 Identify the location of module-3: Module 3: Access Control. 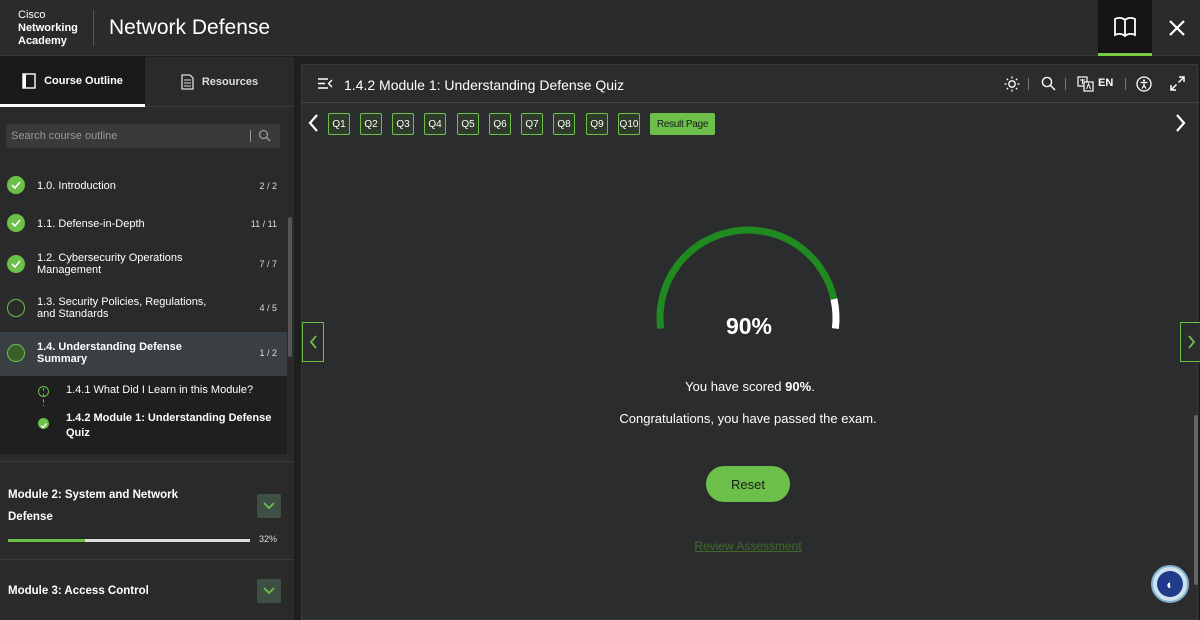
(147, 589).